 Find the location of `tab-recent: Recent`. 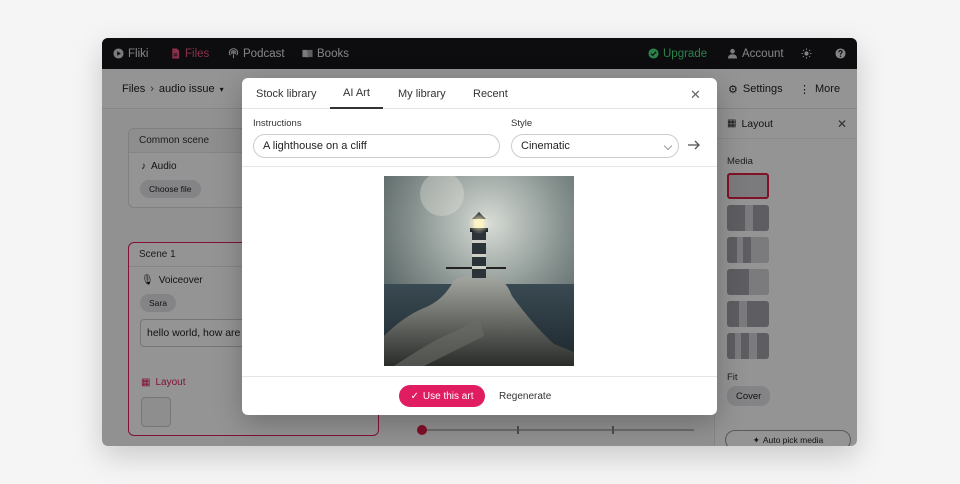

tab-recent: Recent is located at coordinates (490, 93).